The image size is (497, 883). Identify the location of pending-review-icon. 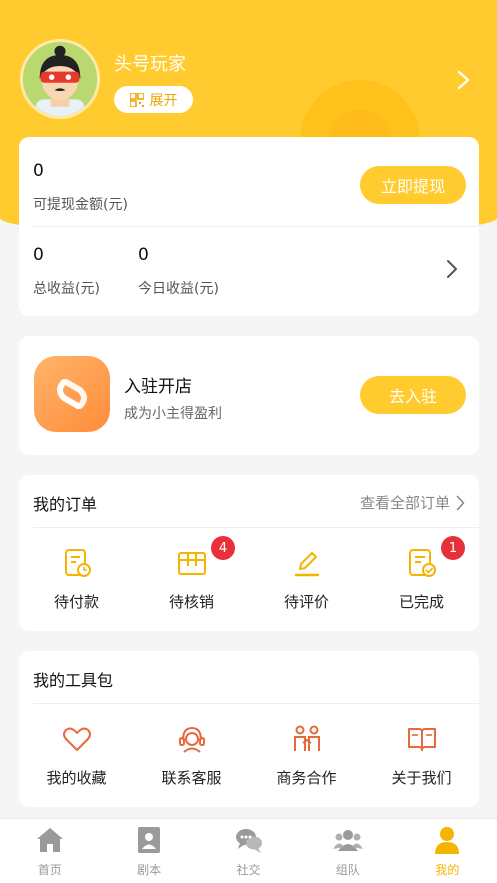
(307, 564).